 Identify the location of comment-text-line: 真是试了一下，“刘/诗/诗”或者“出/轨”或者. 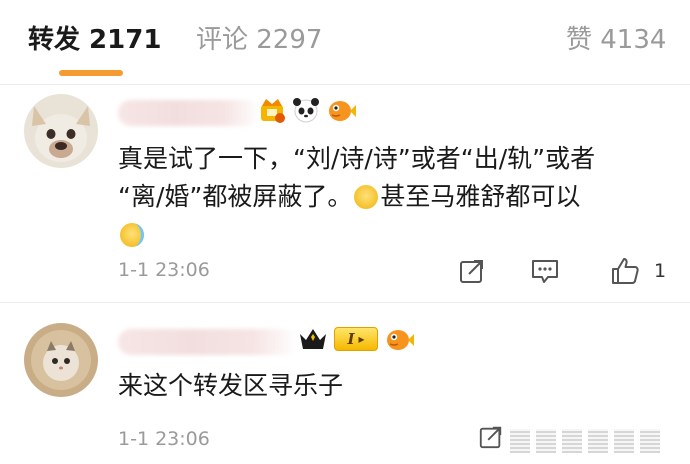
(357, 158).